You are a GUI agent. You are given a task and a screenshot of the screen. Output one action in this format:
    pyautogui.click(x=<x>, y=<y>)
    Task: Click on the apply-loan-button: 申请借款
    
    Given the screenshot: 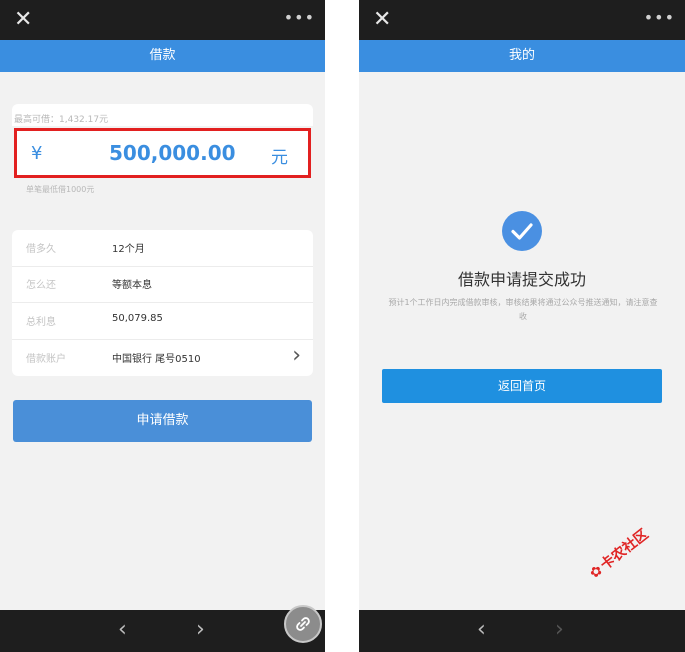 What is the action you would take?
    pyautogui.click(x=162, y=421)
    